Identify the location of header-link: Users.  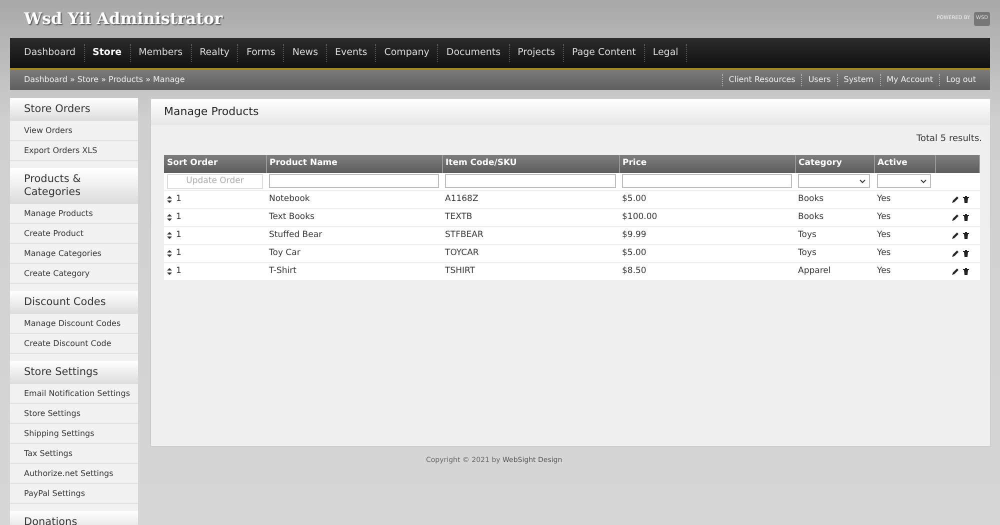
(819, 80).